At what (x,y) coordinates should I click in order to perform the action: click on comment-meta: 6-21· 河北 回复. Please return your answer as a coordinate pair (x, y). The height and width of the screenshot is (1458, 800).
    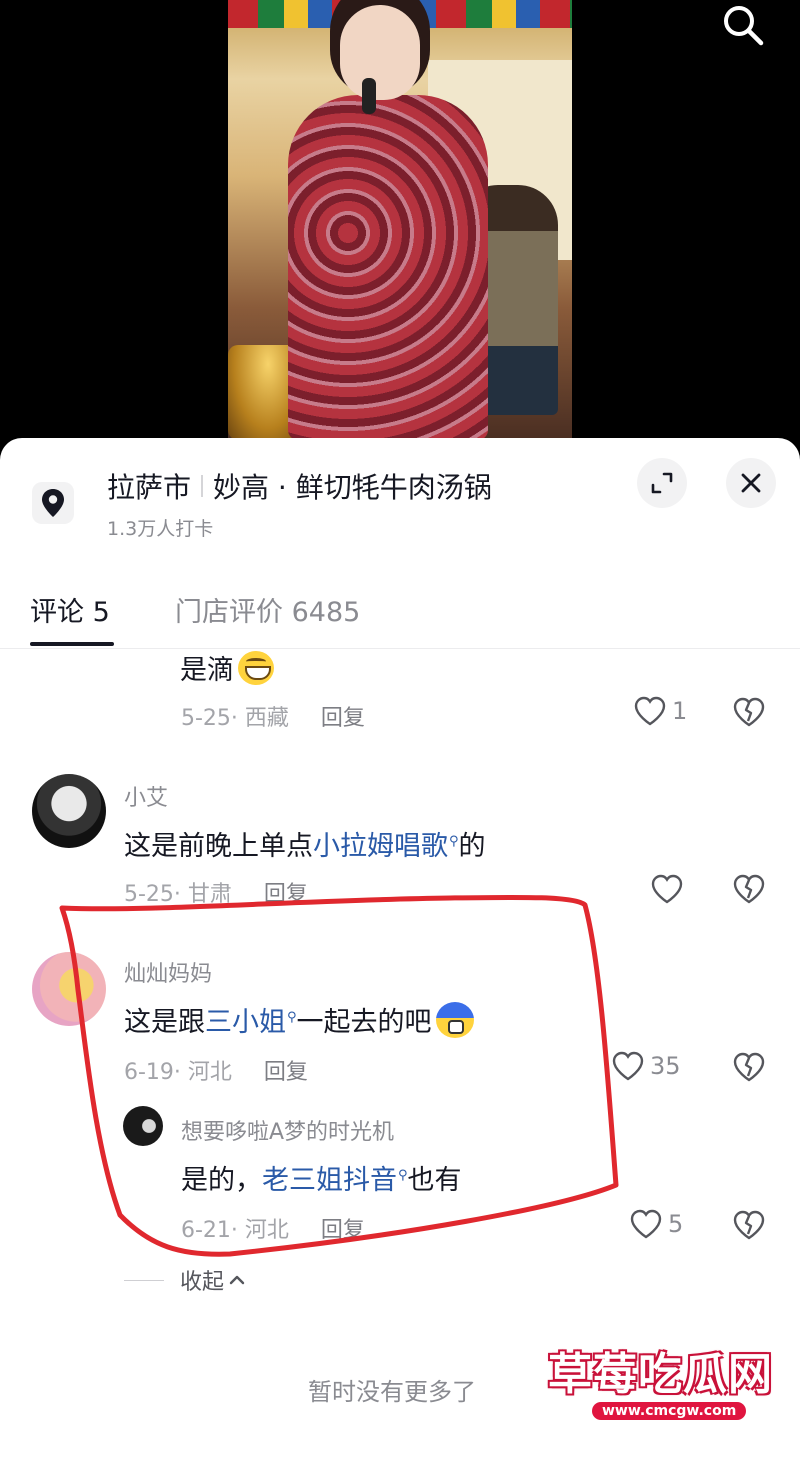
    Looking at the image, I should click on (273, 1228).